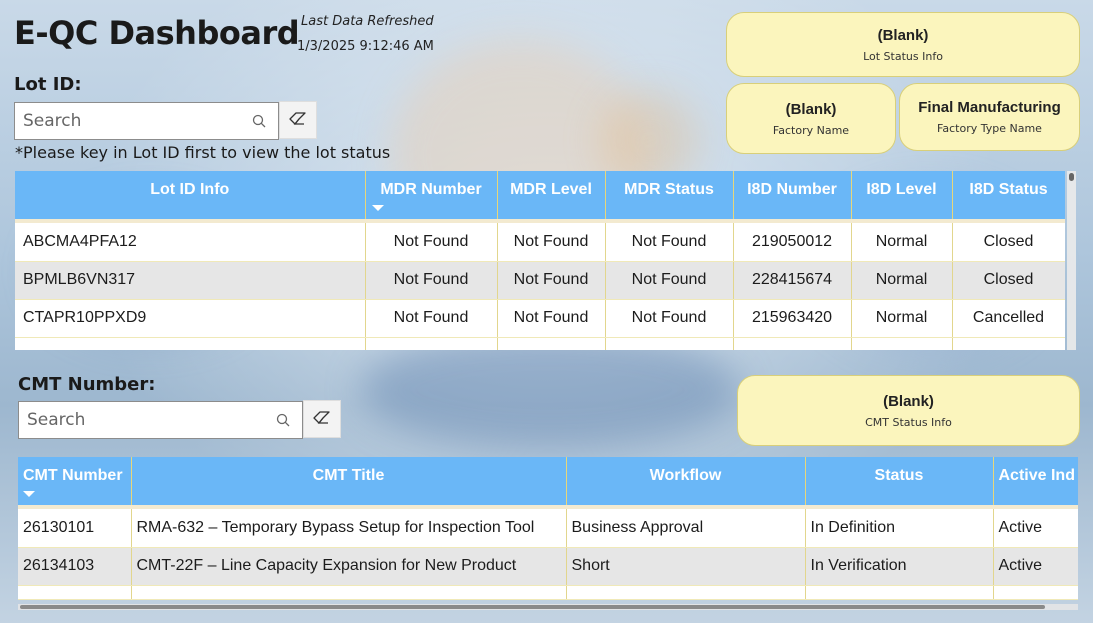  What do you see at coordinates (190, 195) in the screenshot?
I see `col-lot-id-info: Lot ID Info` at bounding box center [190, 195].